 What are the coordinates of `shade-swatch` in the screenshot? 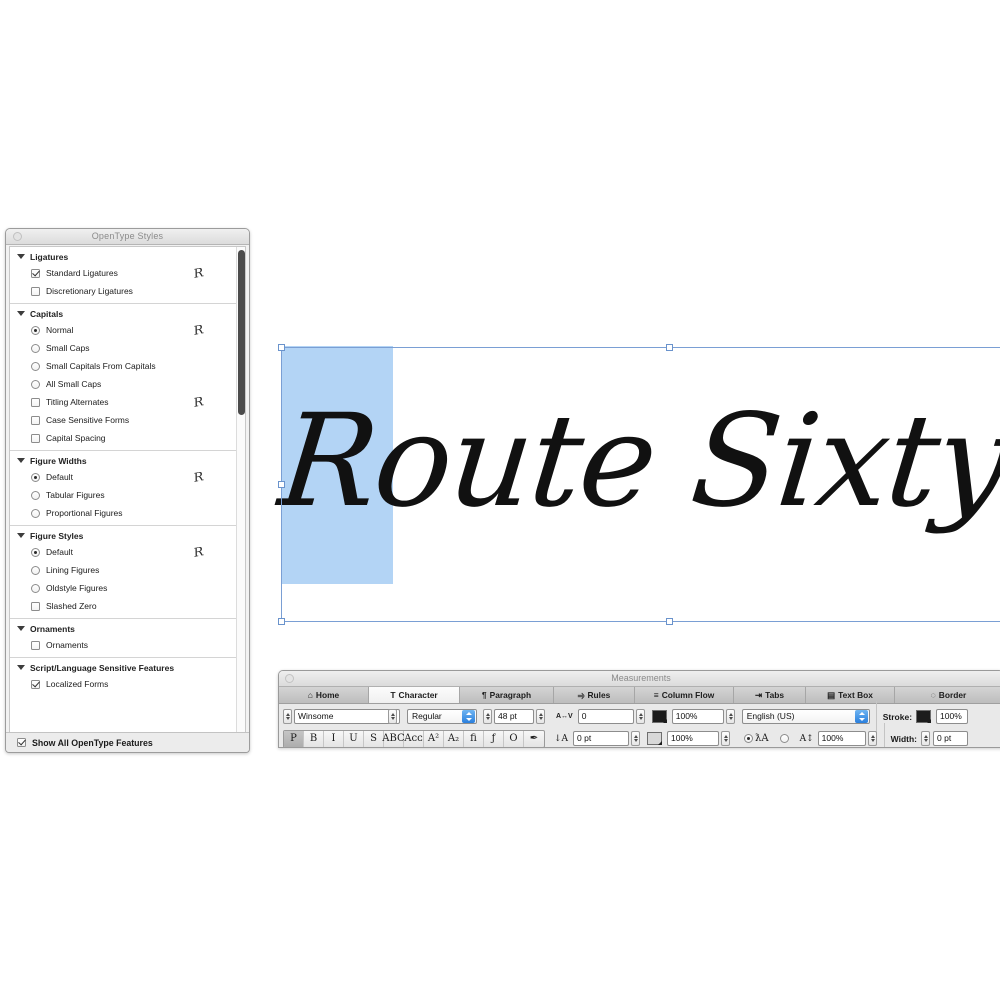 It's located at (655, 738).